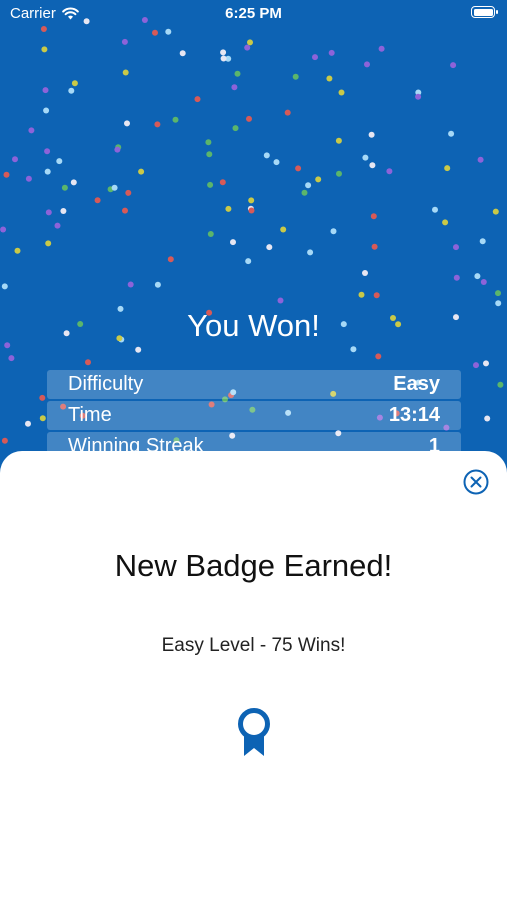 The width and height of the screenshot is (507, 900). What do you see at coordinates (484, 12) in the screenshot?
I see `battery-icon` at bounding box center [484, 12].